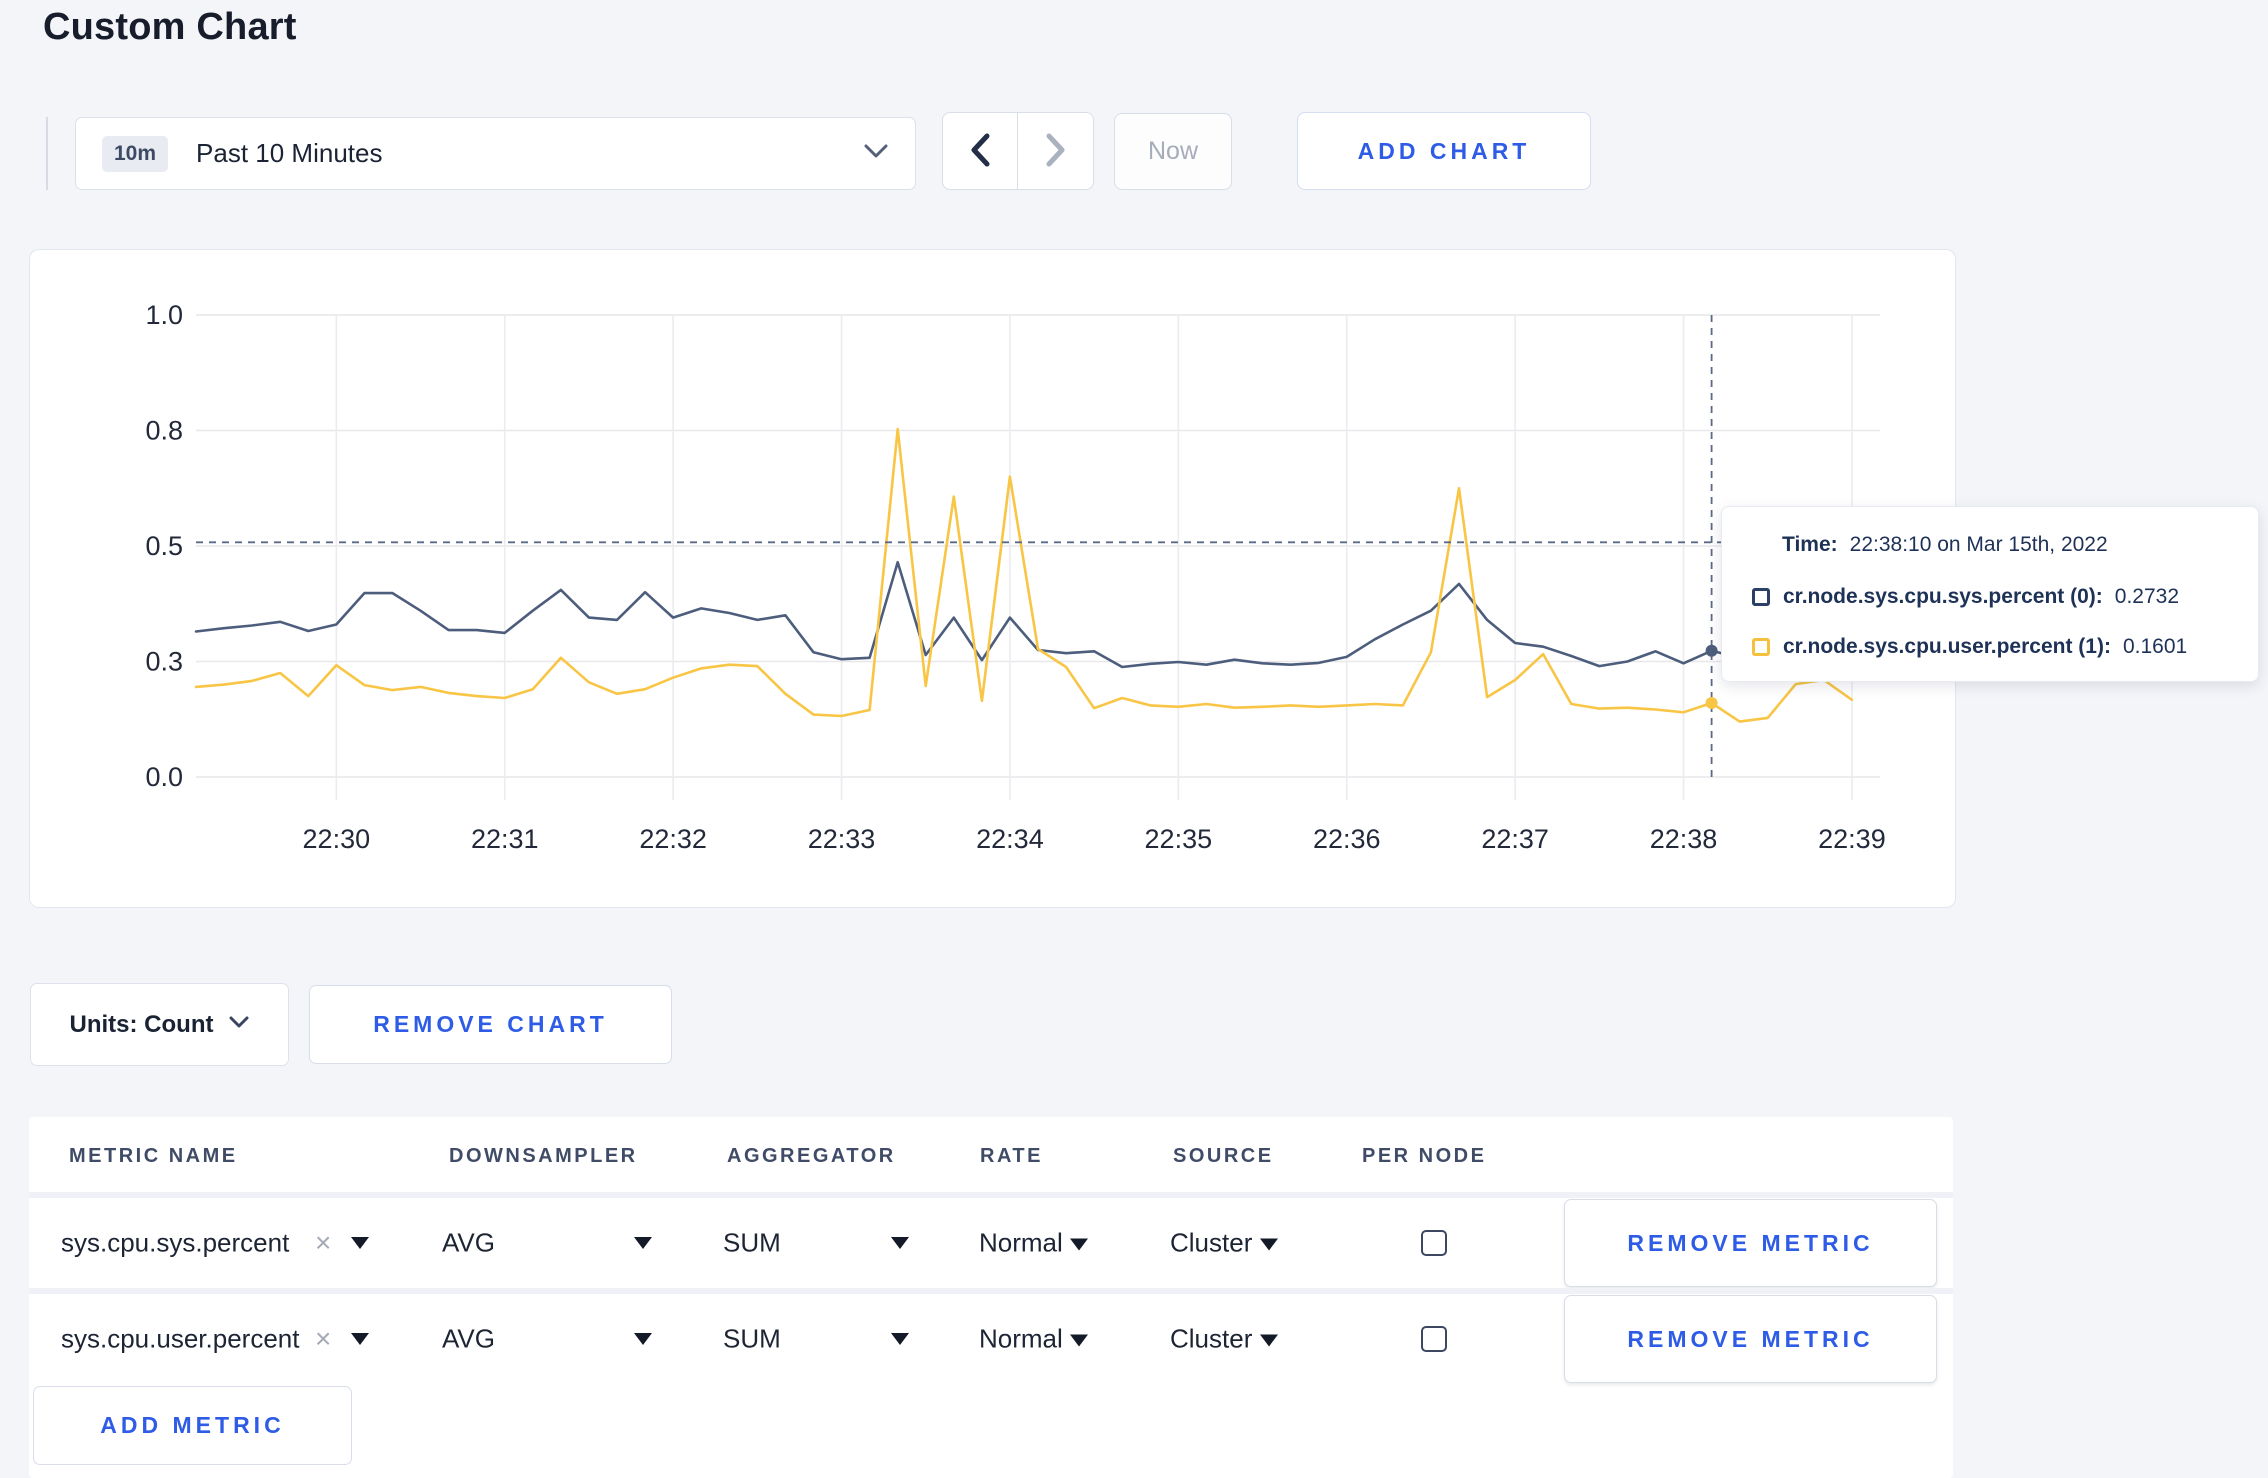  What do you see at coordinates (135, 153) in the screenshot?
I see `time-range-badge: 10m` at bounding box center [135, 153].